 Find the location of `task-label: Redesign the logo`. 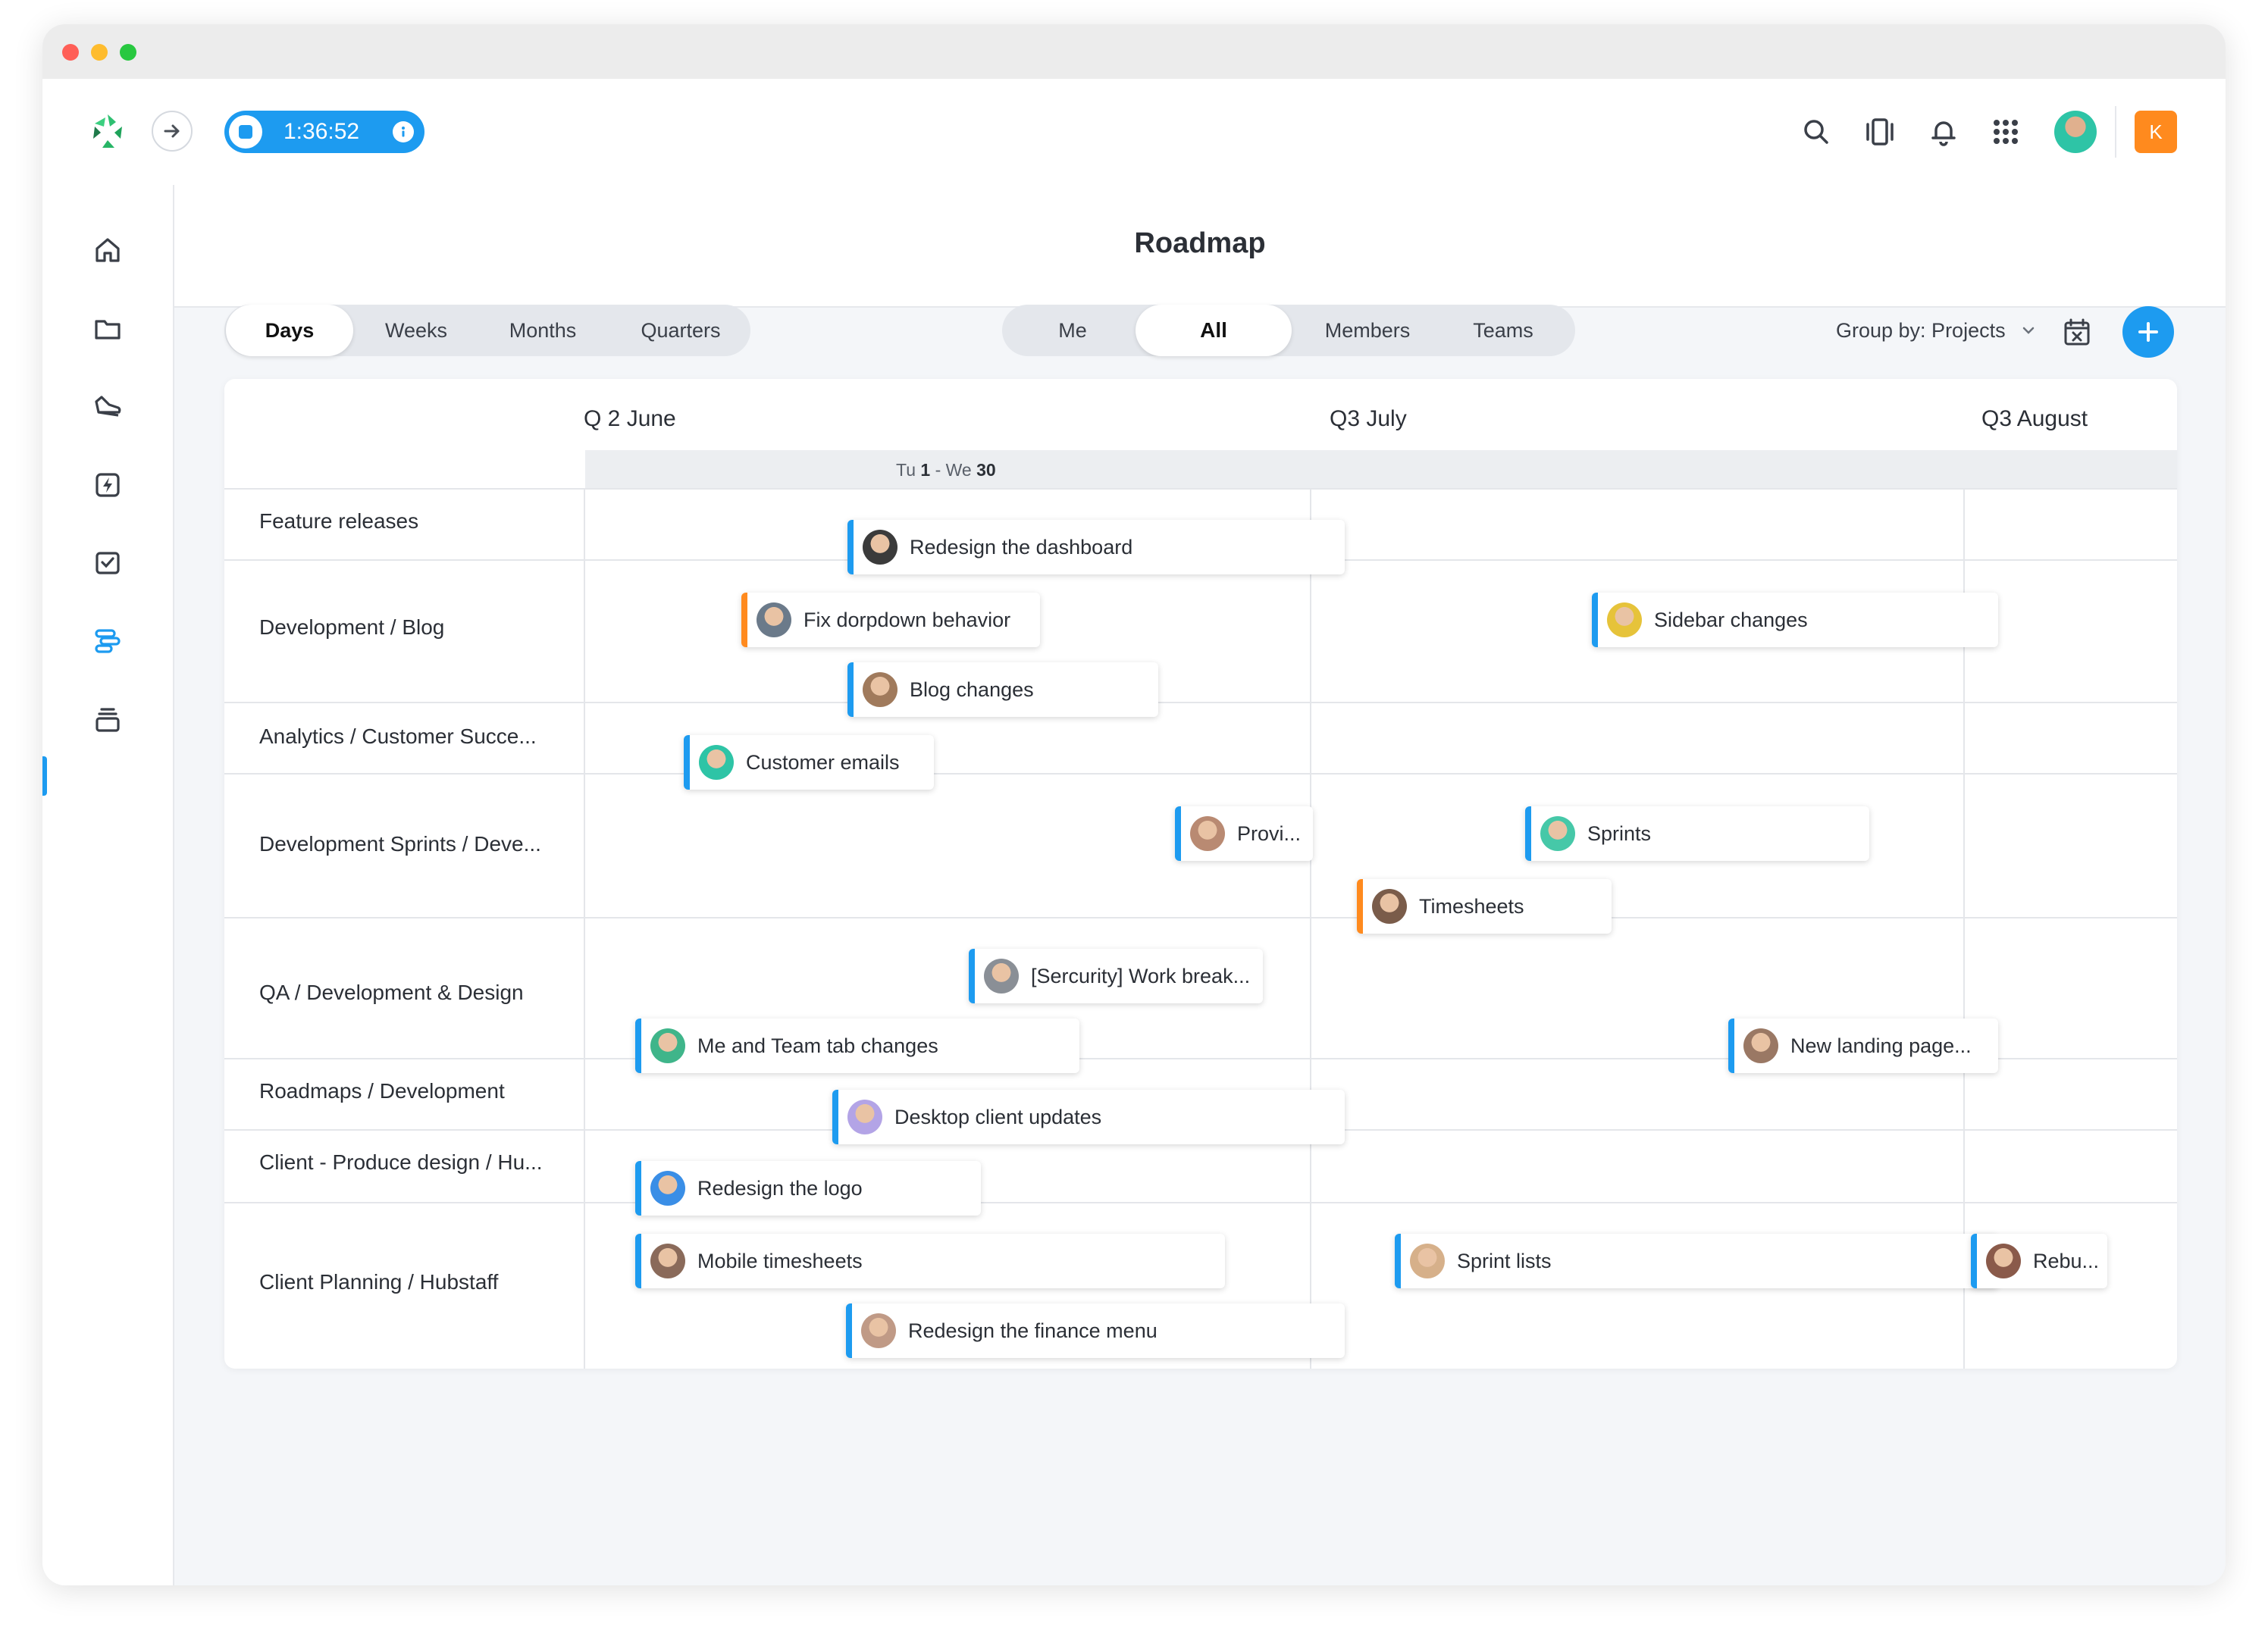

task-label: Redesign the logo is located at coordinates (780, 1188).